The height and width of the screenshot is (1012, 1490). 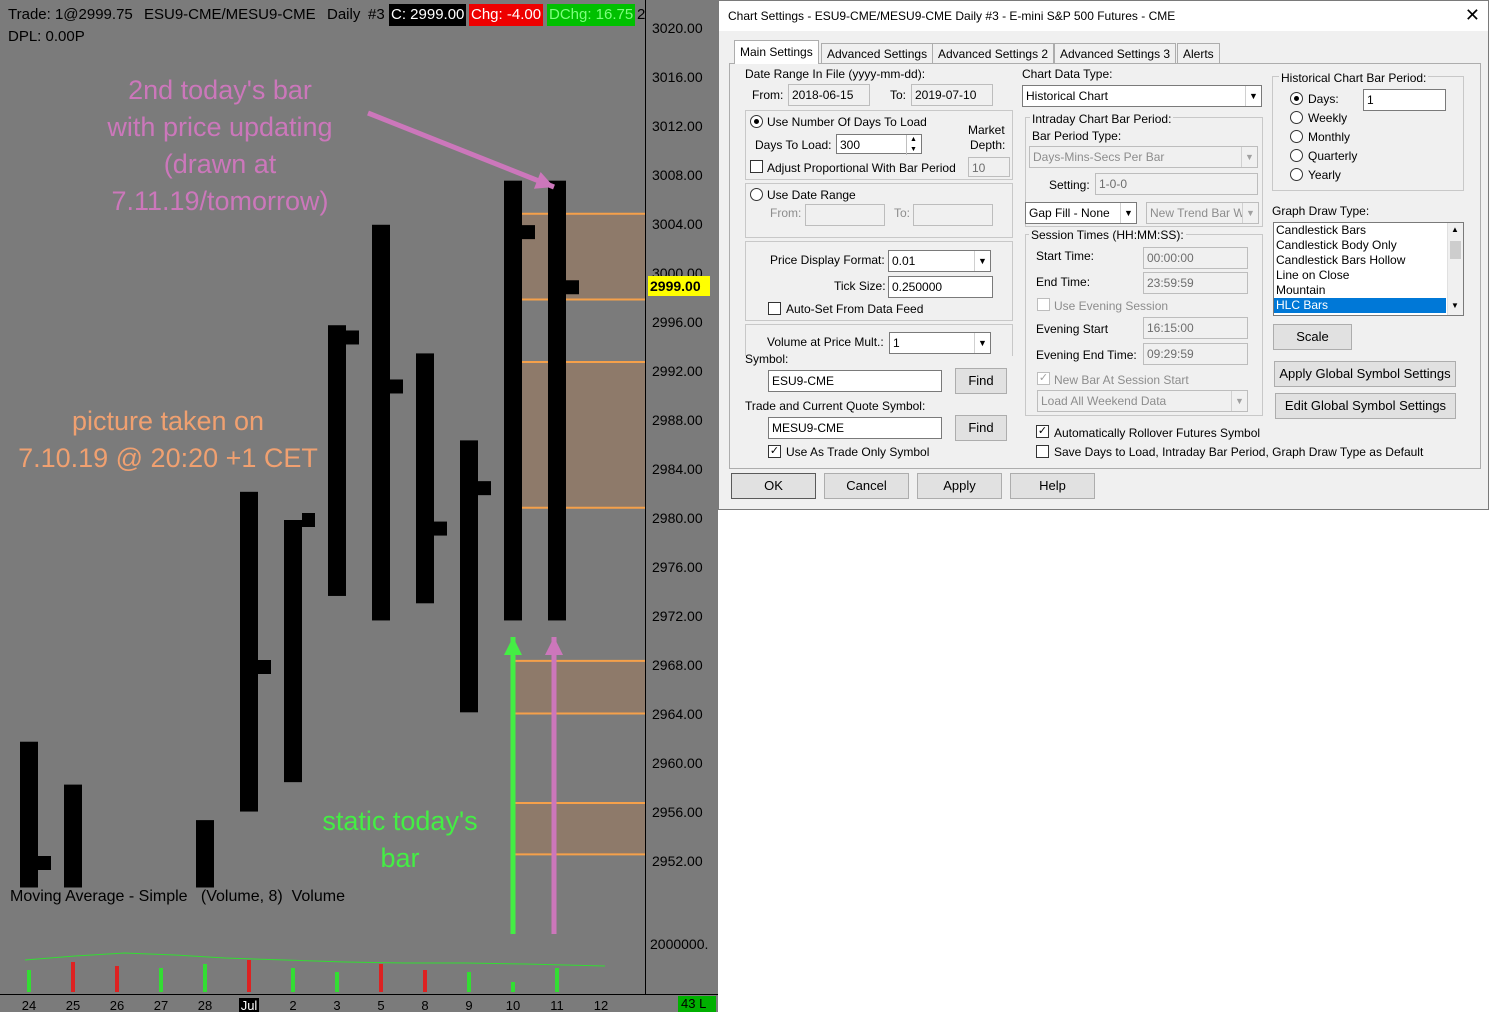 I want to click on adjust-proportional-checkbox, so click(x=756, y=166).